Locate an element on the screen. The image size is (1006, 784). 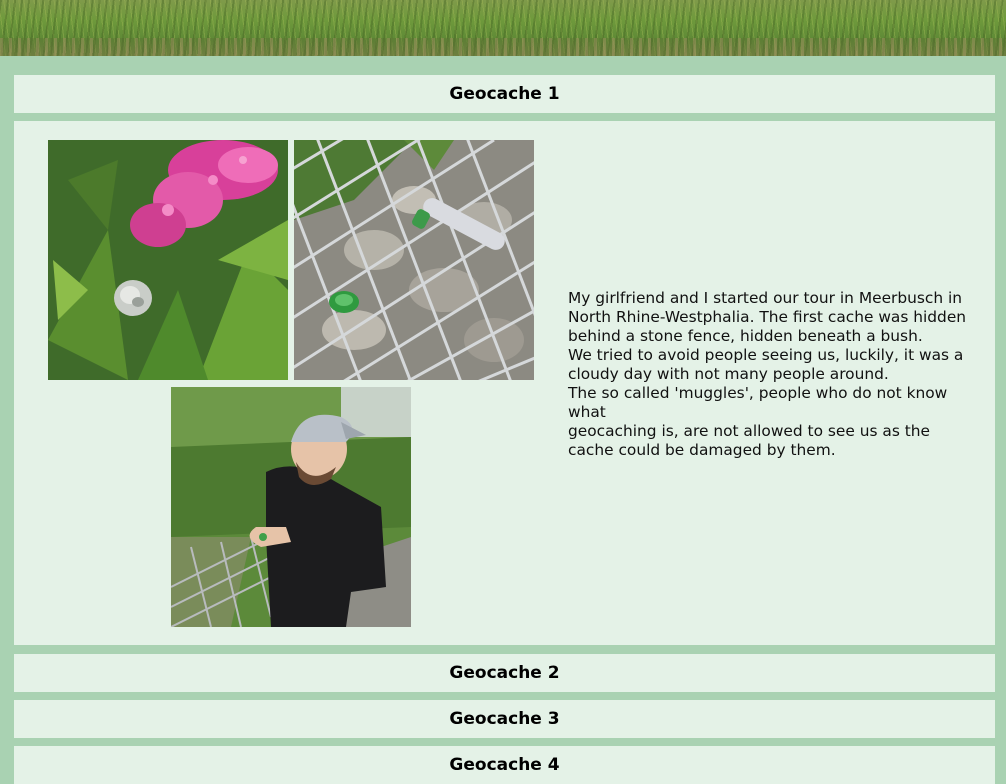
photo-stone-fence-cache is located at coordinates (414, 260).